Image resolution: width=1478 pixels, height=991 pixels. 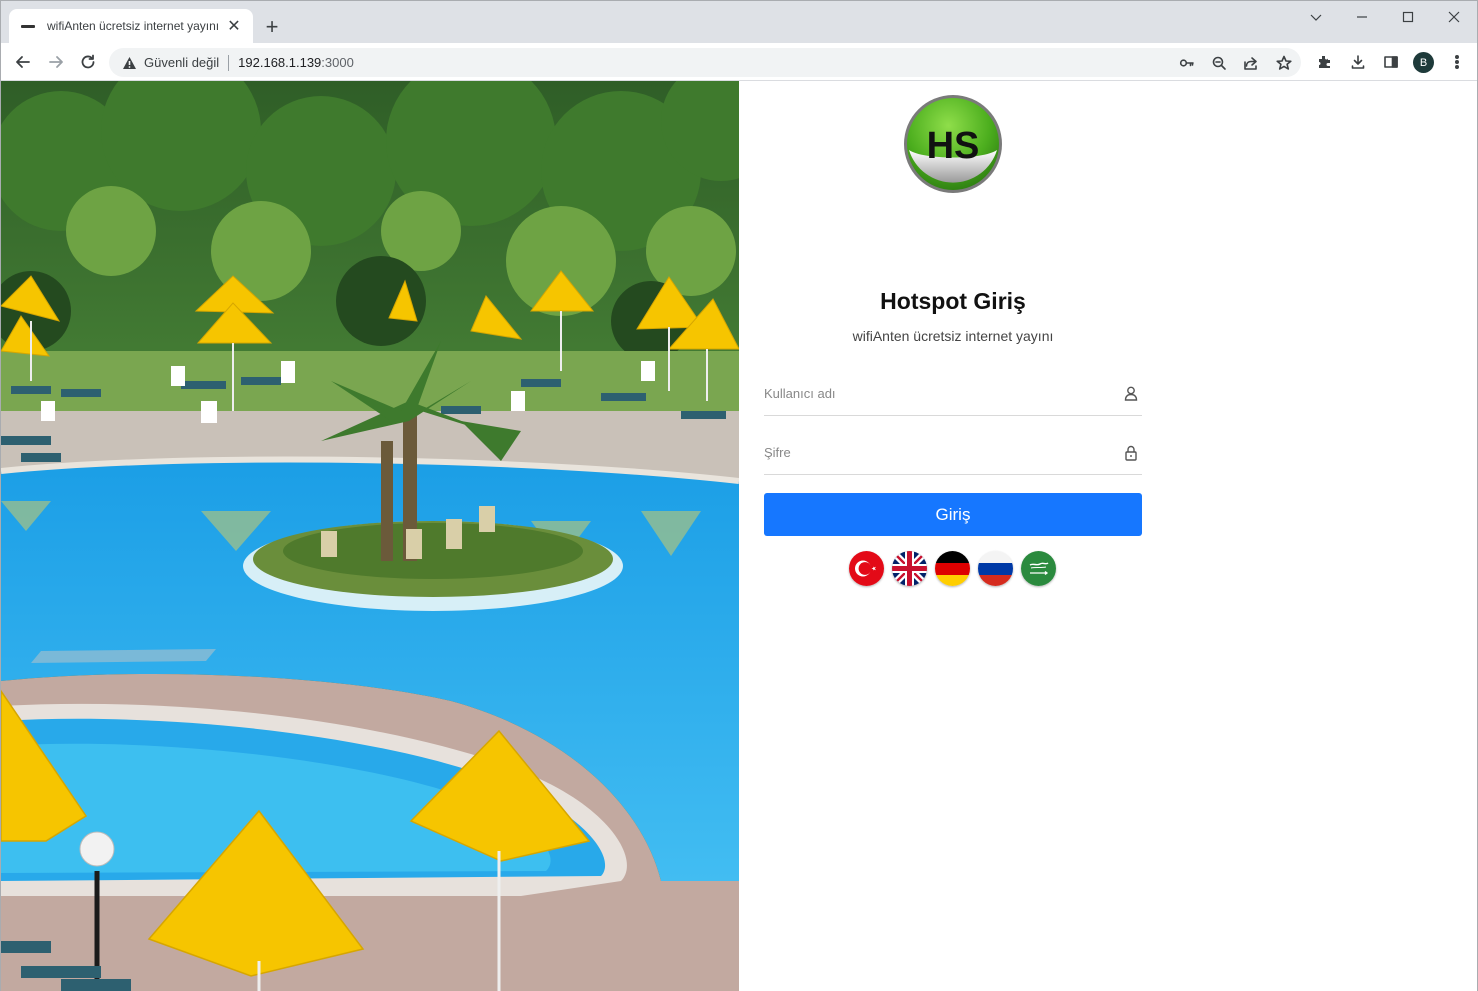 I want to click on url-port: :3000, so click(x=337, y=62).